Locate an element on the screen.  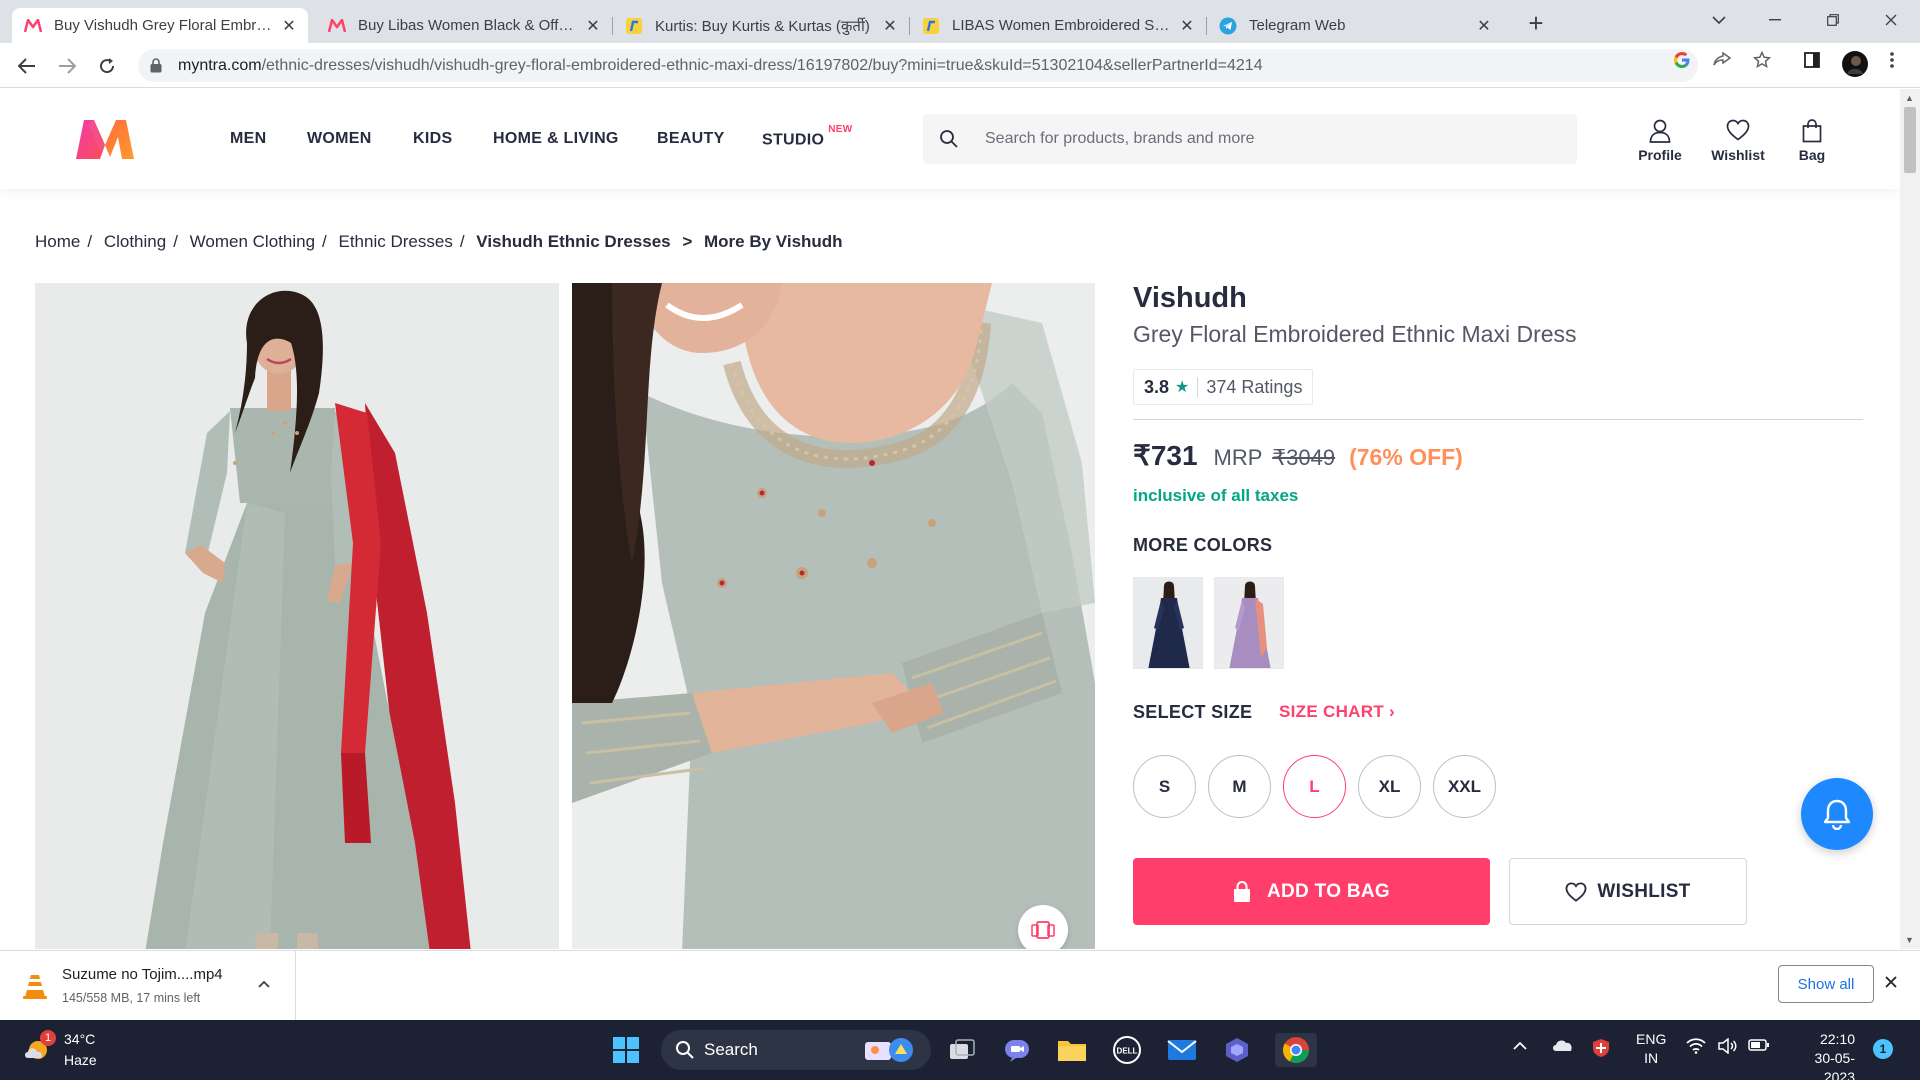
profile-avatar is located at coordinates (1855, 64).